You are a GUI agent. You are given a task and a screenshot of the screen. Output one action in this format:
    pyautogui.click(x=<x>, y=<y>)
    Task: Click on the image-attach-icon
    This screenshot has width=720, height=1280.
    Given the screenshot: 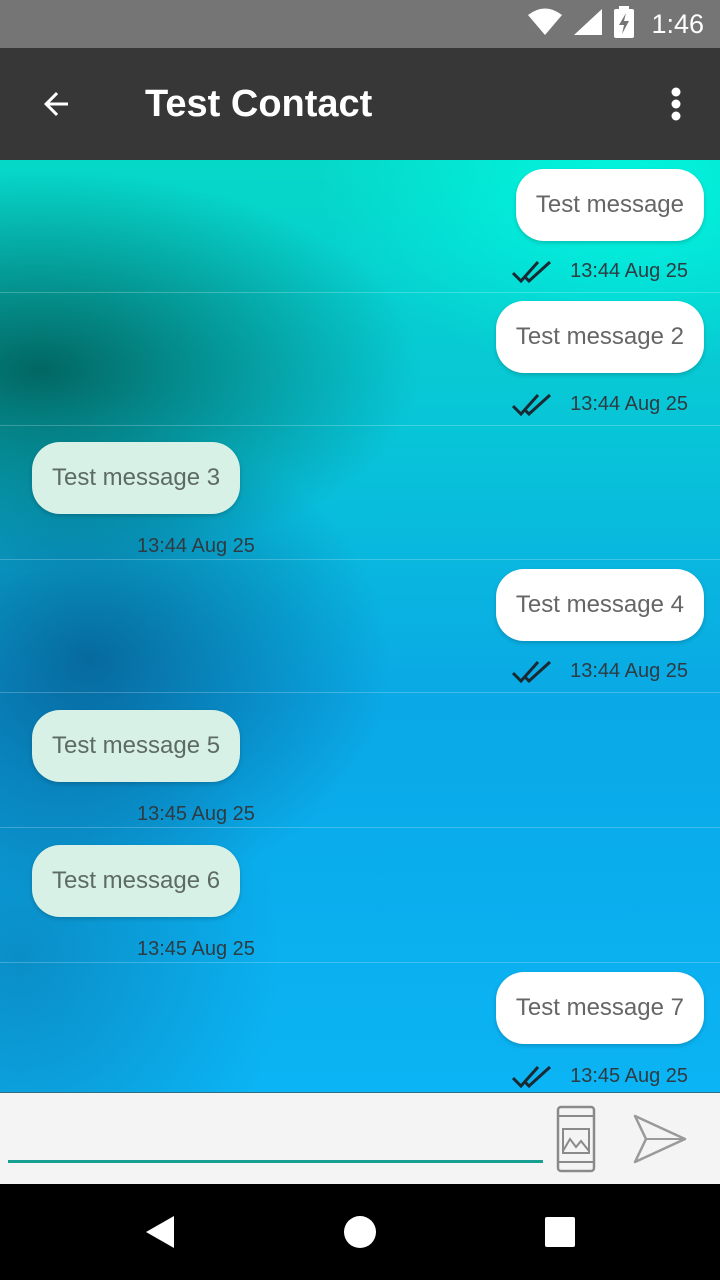 What is the action you would take?
    pyautogui.click(x=576, y=1139)
    